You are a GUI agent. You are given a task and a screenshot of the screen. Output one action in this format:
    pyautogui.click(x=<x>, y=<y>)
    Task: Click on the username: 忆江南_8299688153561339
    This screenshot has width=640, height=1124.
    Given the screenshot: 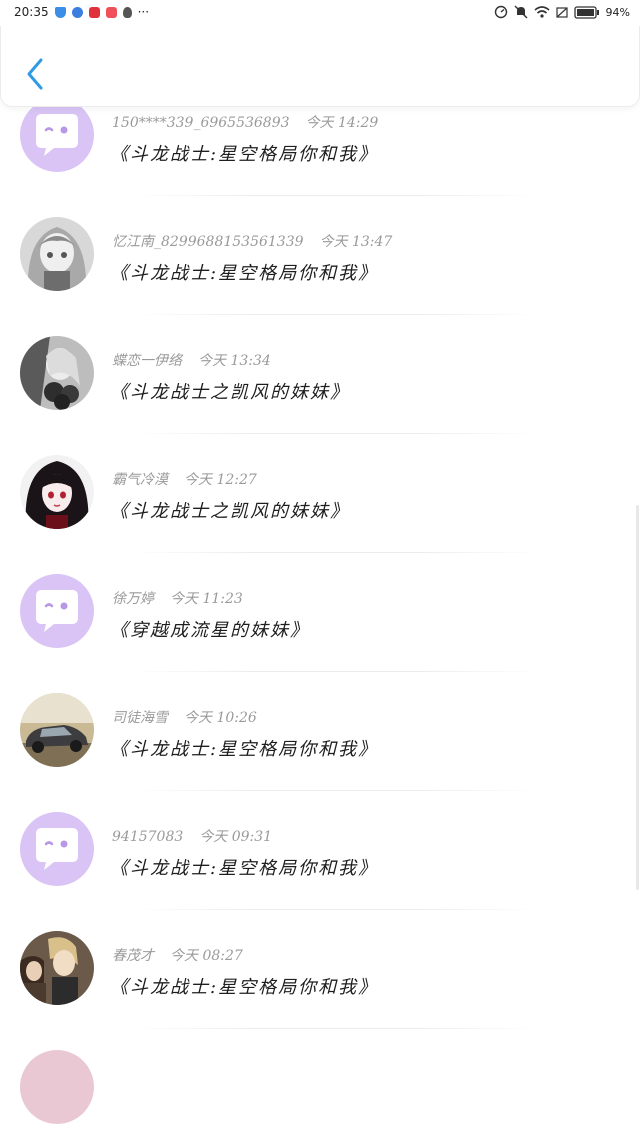 What is the action you would take?
    pyautogui.click(x=208, y=242)
    